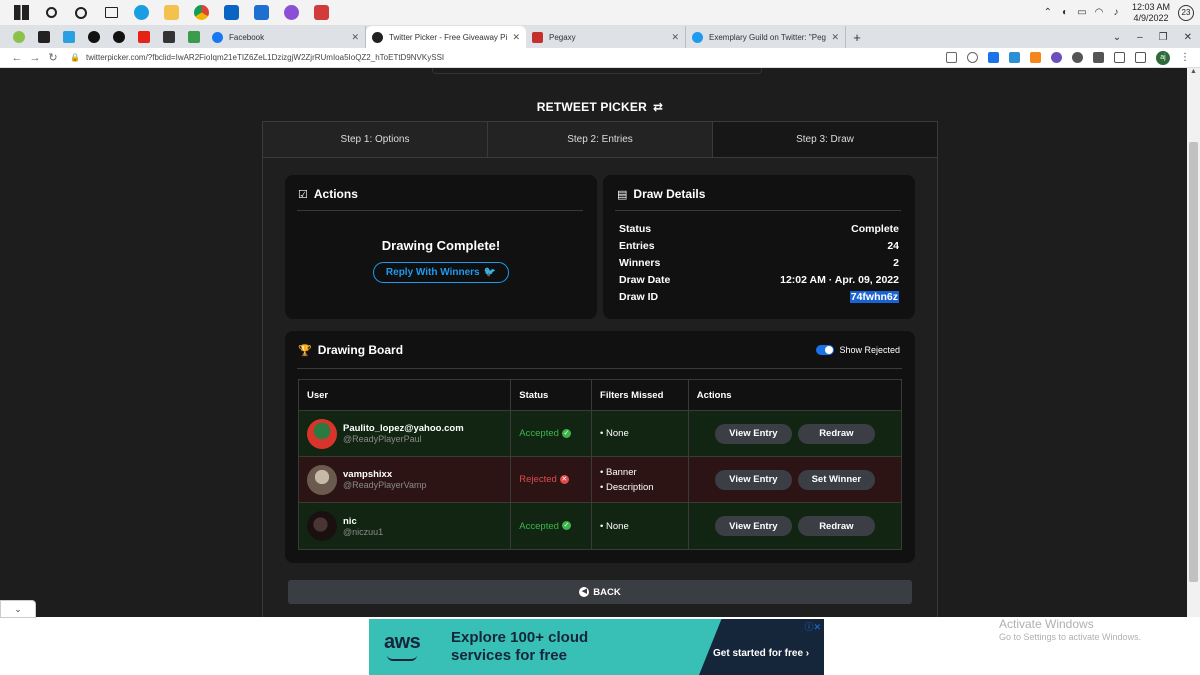 The image size is (1200, 675). What do you see at coordinates (403, 439) in the screenshot?
I see `user-handle: @ReadyPlayerPaul` at bounding box center [403, 439].